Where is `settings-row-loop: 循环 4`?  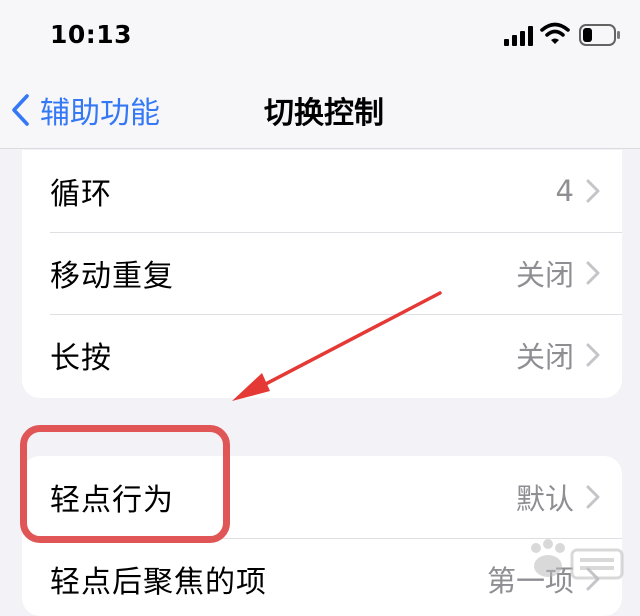
settings-row-loop: 循环 4 is located at coordinates (322, 191).